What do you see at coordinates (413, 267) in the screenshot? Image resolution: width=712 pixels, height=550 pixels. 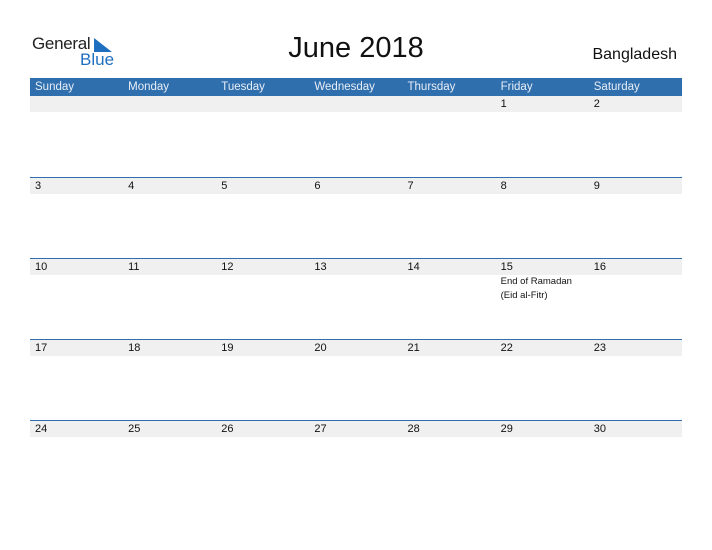 I see `day-number: 14` at bounding box center [413, 267].